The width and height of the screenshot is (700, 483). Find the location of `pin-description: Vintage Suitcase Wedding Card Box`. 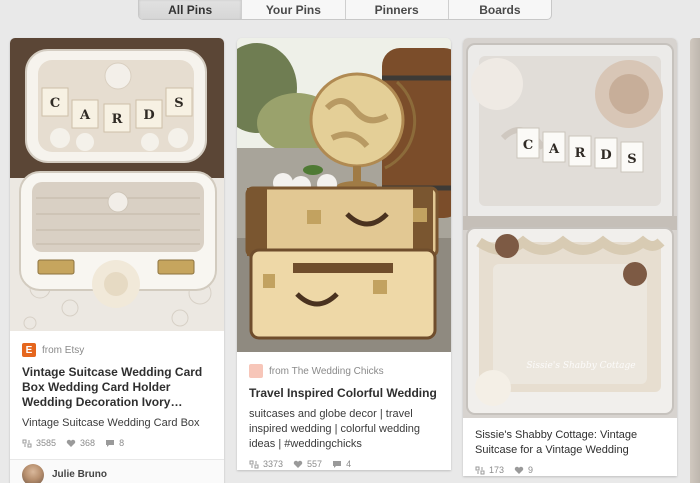

pin-description: Vintage Suitcase Wedding Card Box is located at coordinates (111, 423).